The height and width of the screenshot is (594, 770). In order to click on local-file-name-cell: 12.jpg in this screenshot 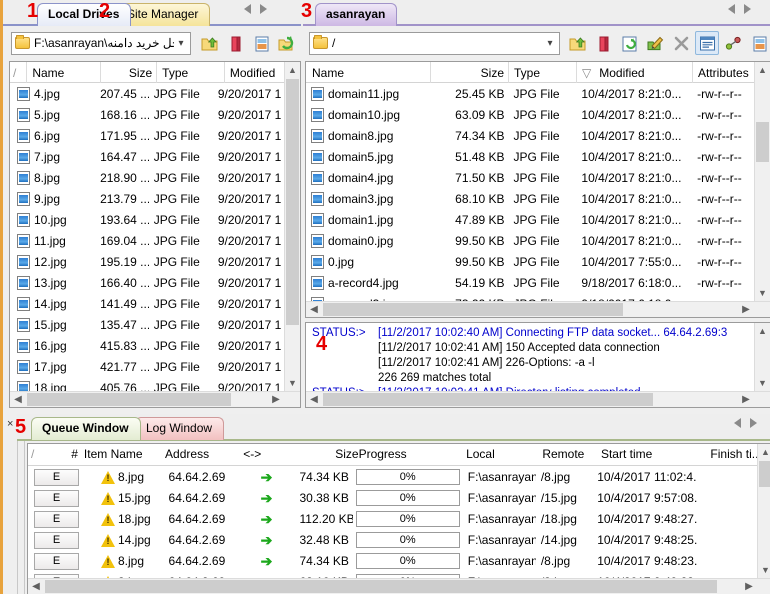, I will do `click(52, 262)`.